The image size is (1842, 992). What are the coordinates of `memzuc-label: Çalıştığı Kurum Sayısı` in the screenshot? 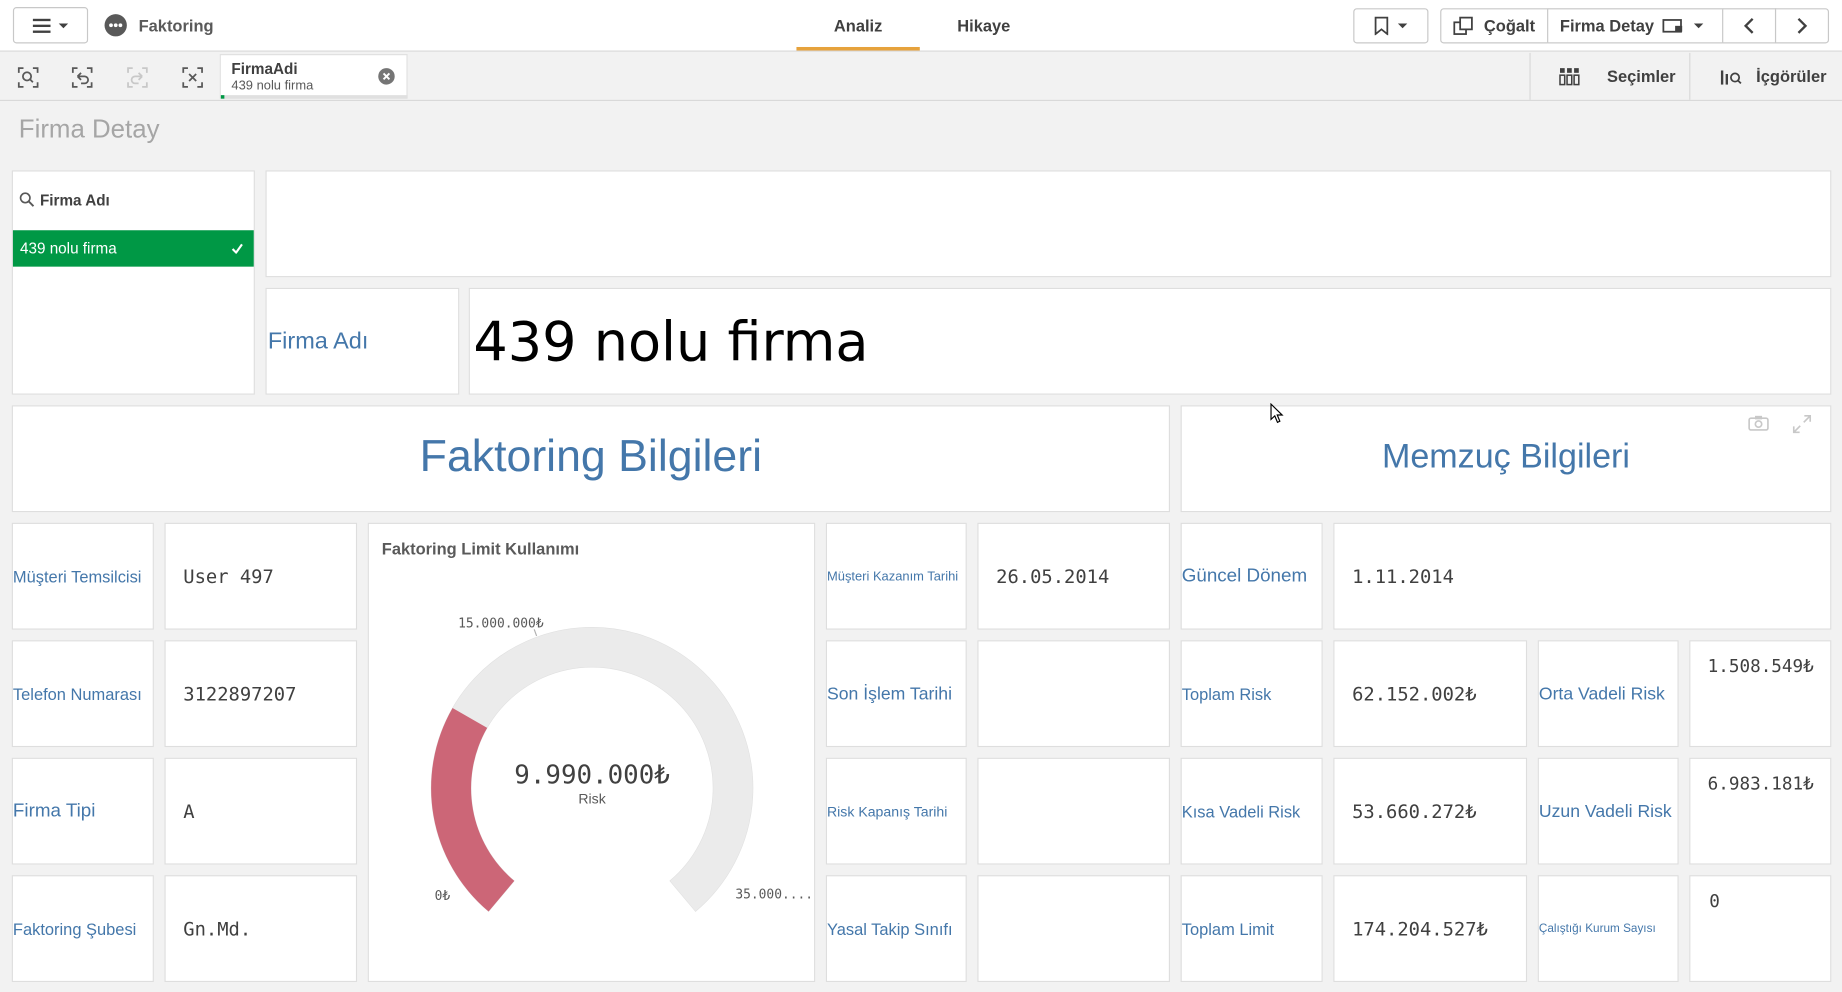 It's located at (1597, 929).